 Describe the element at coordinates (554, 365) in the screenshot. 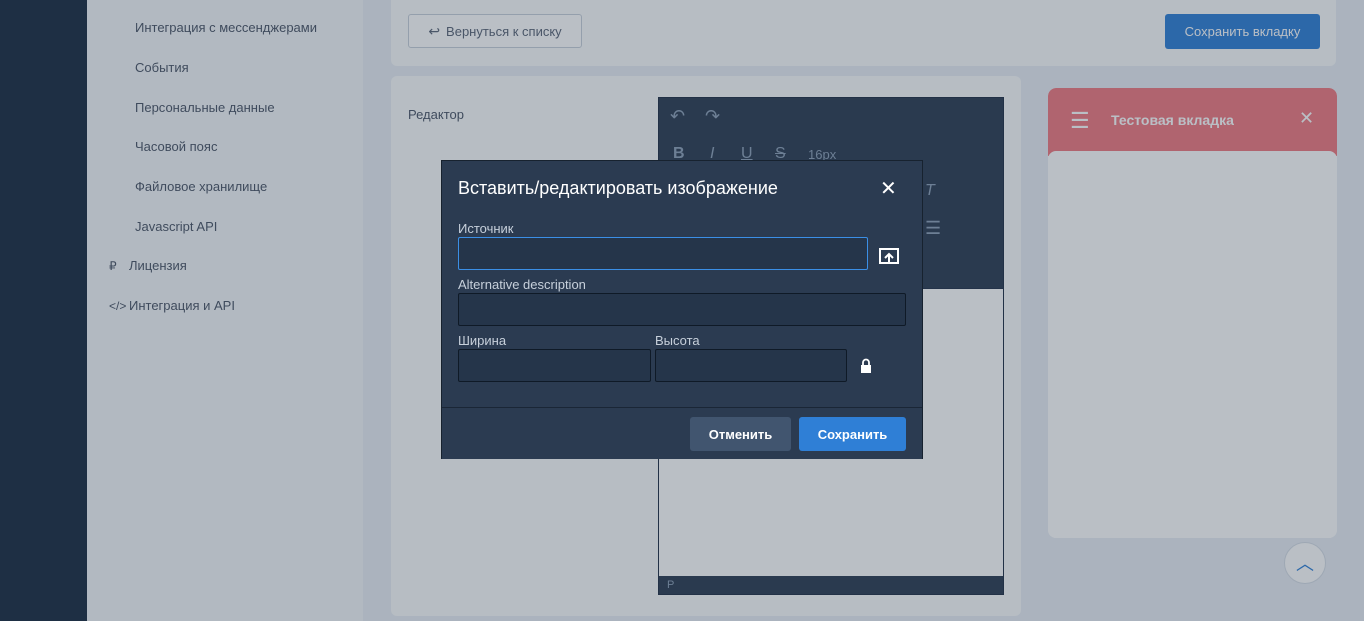

I see `width-input` at that location.